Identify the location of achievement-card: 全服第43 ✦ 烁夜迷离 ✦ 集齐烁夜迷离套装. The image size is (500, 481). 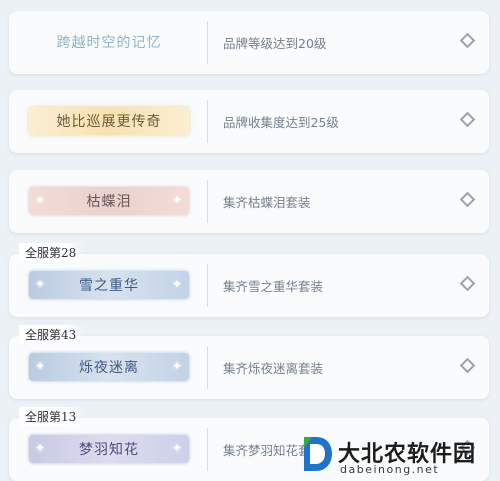
(249, 362).